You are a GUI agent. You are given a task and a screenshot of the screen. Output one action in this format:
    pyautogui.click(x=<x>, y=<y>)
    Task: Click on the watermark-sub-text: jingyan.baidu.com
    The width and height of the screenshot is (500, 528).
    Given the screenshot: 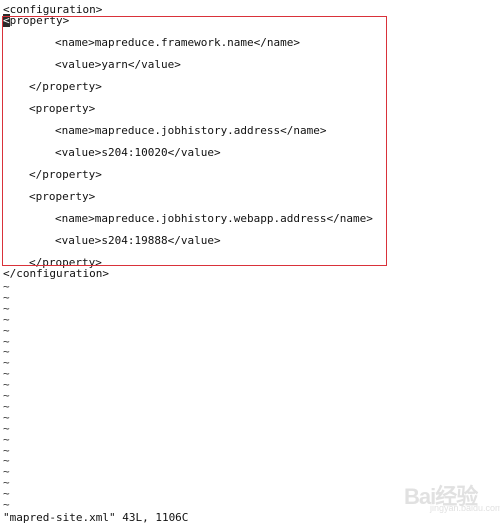 What is the action you would take?
    pyautogui.click(x=465, y=508)
    